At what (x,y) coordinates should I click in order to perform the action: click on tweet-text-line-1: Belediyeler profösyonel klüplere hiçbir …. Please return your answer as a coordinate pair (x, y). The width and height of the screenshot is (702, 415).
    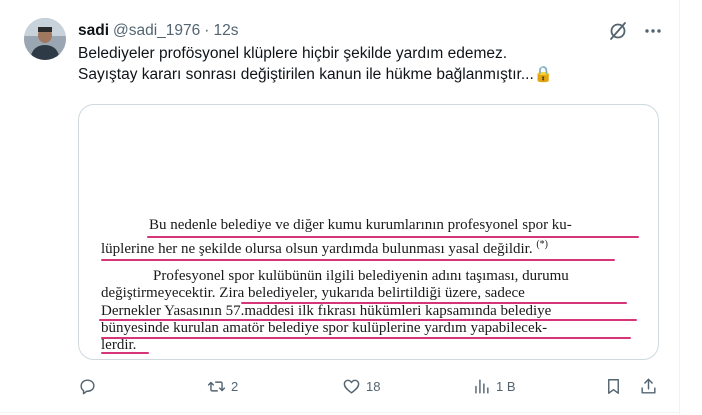
    Looking at the image, I should click on (293, 53).